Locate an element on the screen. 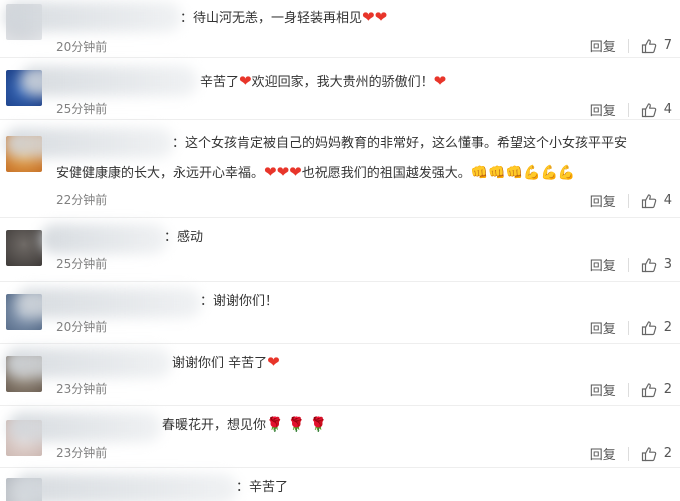 The image size is (680, 501). like-button: 3 is located at coordinates (656, 265).